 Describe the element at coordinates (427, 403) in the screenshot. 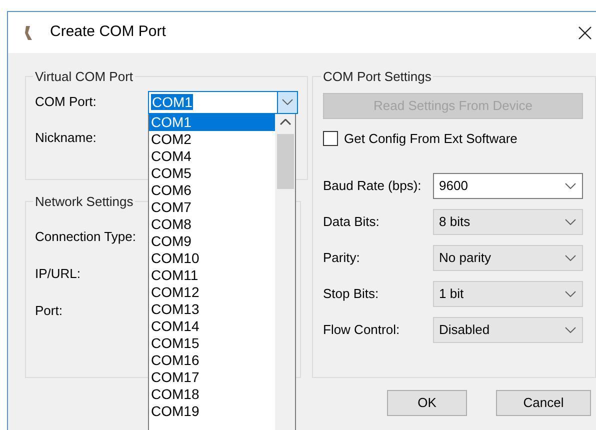

I see `dialog-button: OK` at that location.